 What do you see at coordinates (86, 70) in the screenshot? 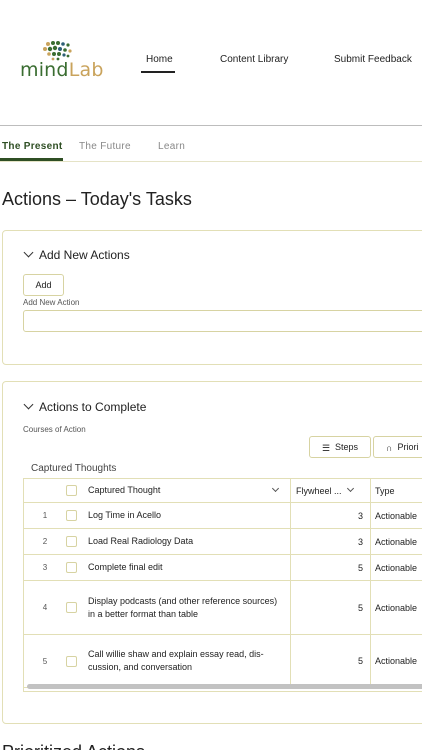
I see `logo-lab-text: Lab` at bounding box center [86, 70].